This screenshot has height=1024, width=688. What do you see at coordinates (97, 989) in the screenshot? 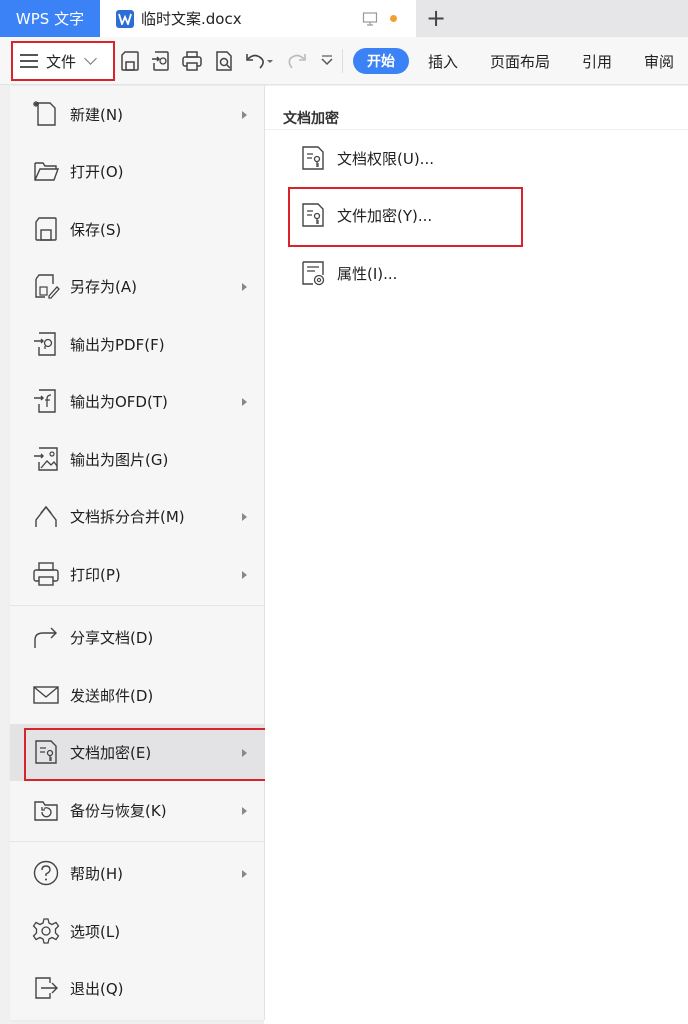
I see `menu-item-label: 退出(Q)` at bounding box center [97, 989].